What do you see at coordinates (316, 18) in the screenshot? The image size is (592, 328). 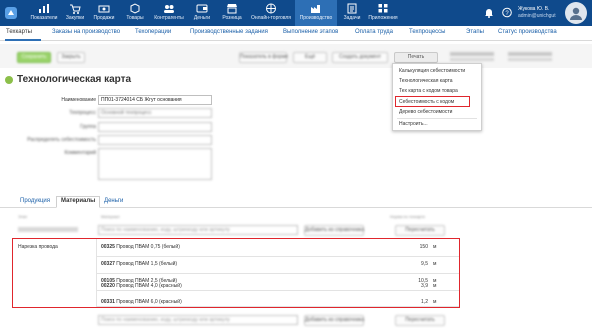 I see `nav-label: Производство` at bounding box center [316, 18].